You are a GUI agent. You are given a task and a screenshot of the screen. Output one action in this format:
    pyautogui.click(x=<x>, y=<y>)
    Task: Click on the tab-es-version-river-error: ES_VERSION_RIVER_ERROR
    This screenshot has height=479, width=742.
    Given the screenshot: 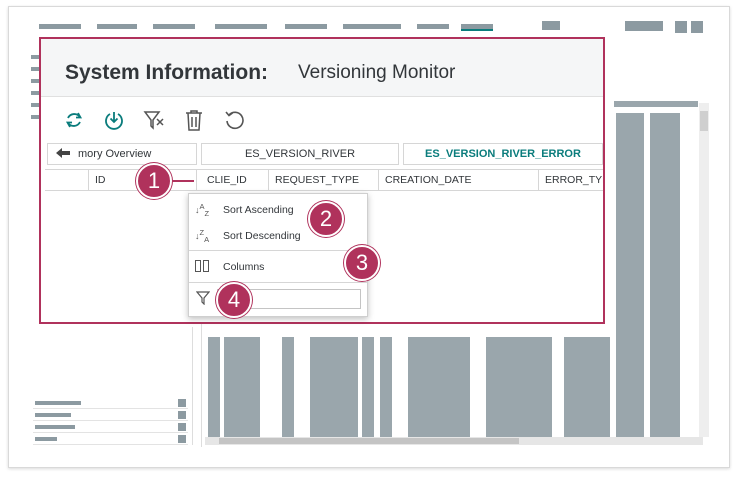 What is the action you would take?
    pyautogui.click(x=503, y=154)
    